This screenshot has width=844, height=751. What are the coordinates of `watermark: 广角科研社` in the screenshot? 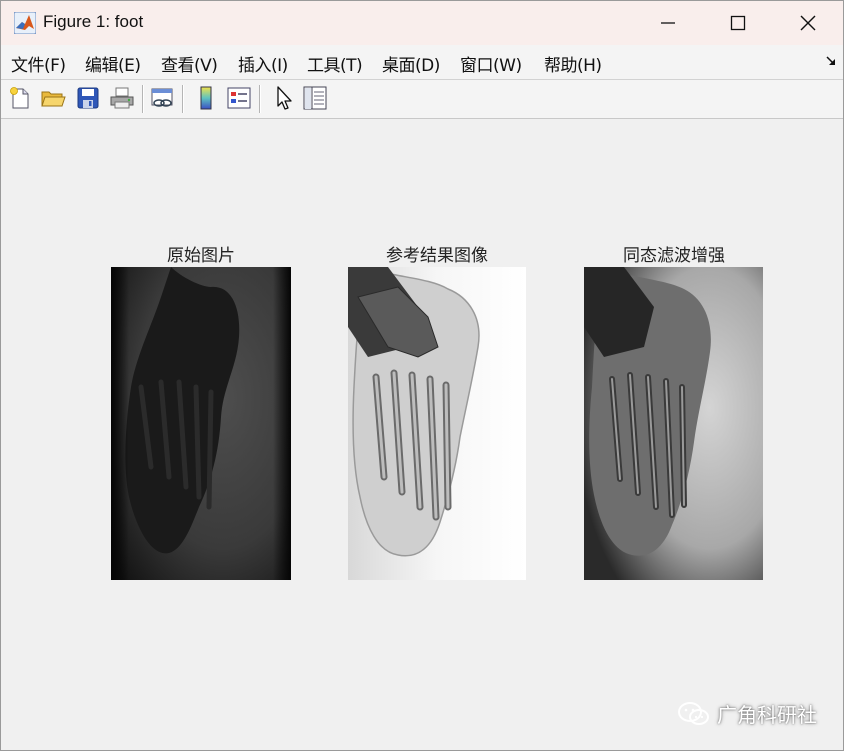 It's located at (747, 713).